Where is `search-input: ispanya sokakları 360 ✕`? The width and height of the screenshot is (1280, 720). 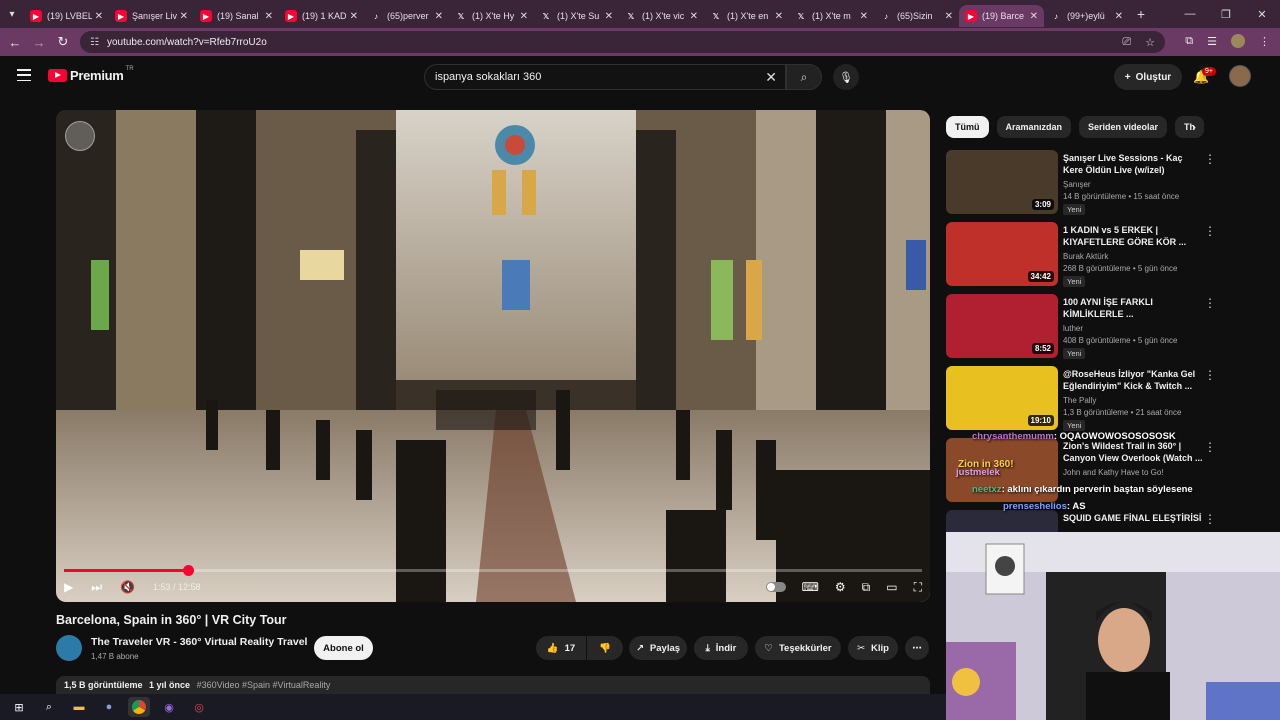 search-input: ispanya sokakları 360 ✕ is located at coordinates (605, 77).